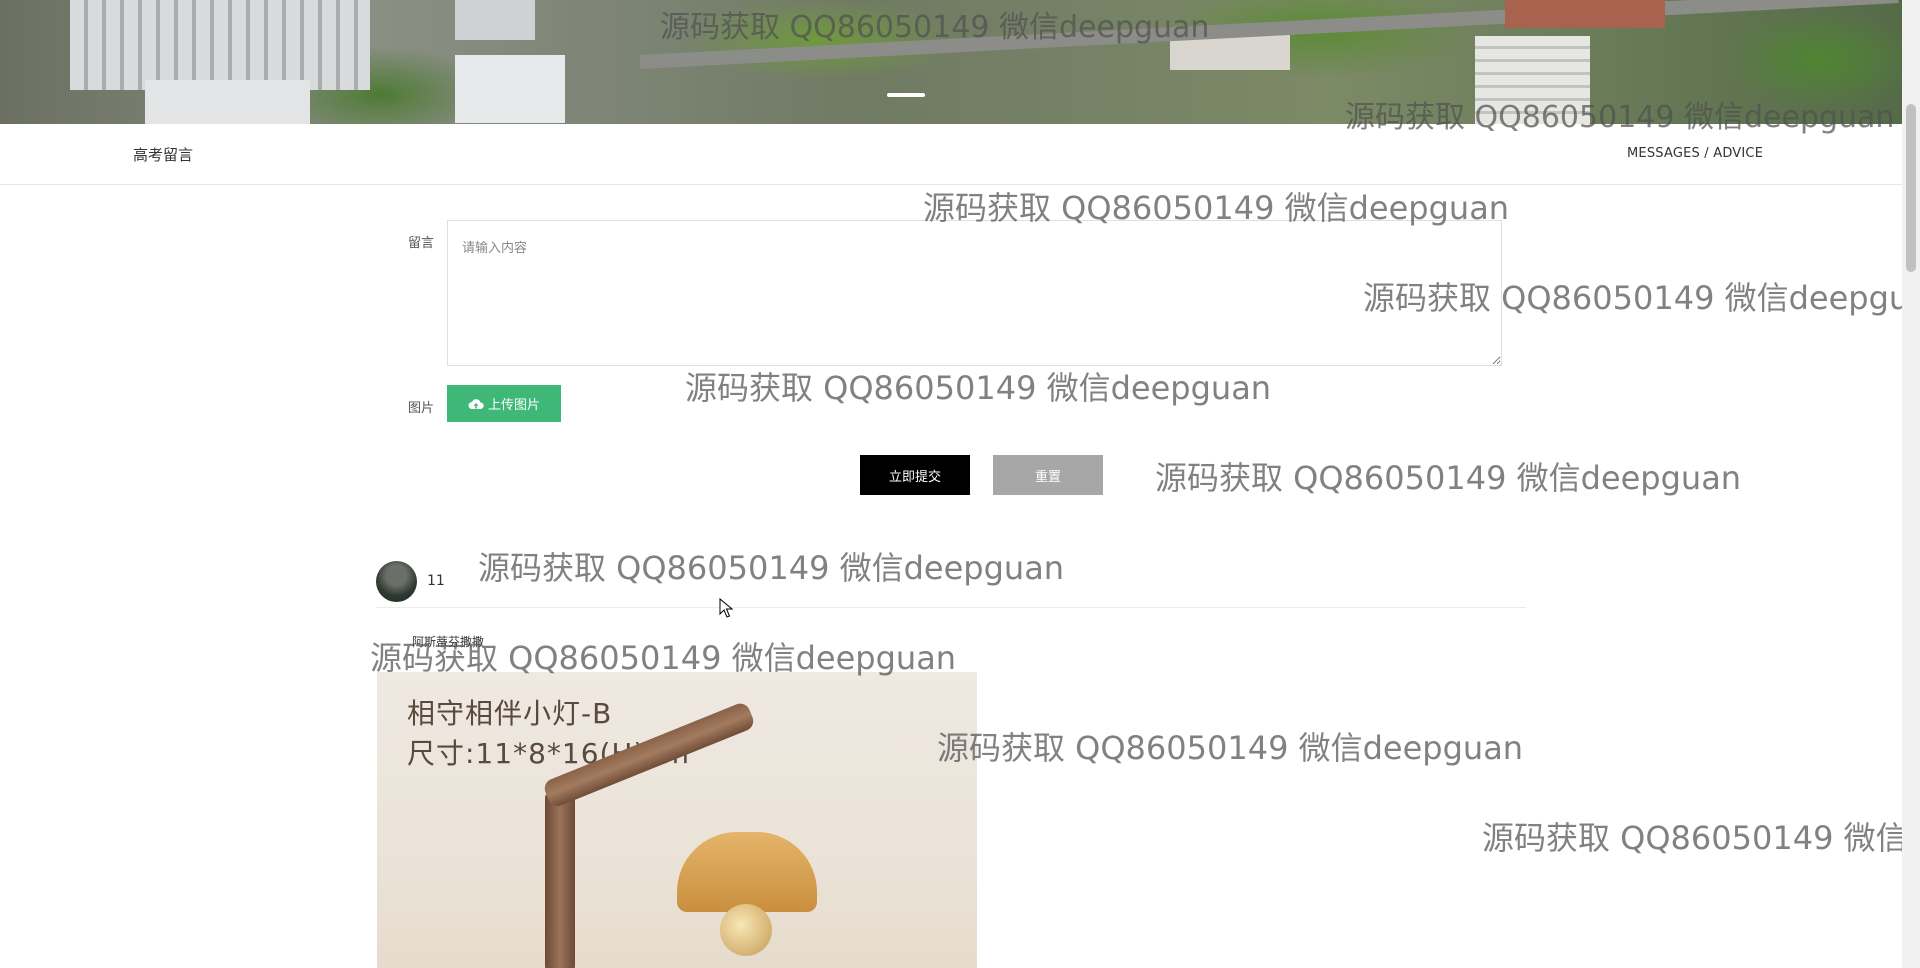  What do you see at coordinates (747, 872) in the screenshot?
I see `lamp-shade` at bounding box center [747, 872].